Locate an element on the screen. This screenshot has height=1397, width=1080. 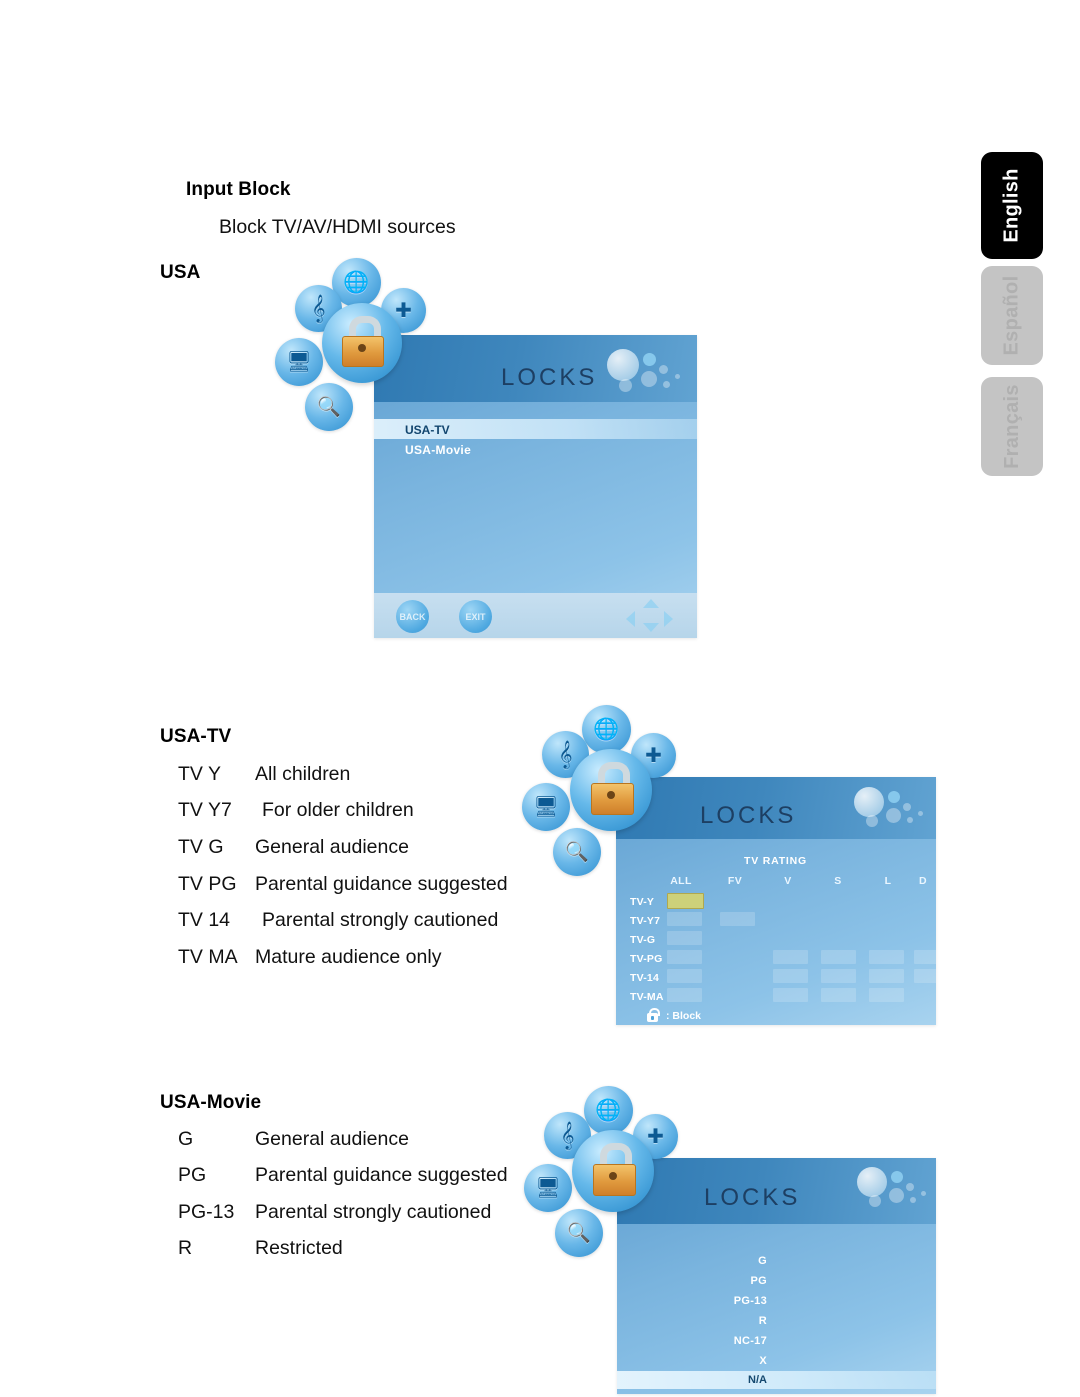
grid-cell-tv-14-all is located at coordinates (684, 976).